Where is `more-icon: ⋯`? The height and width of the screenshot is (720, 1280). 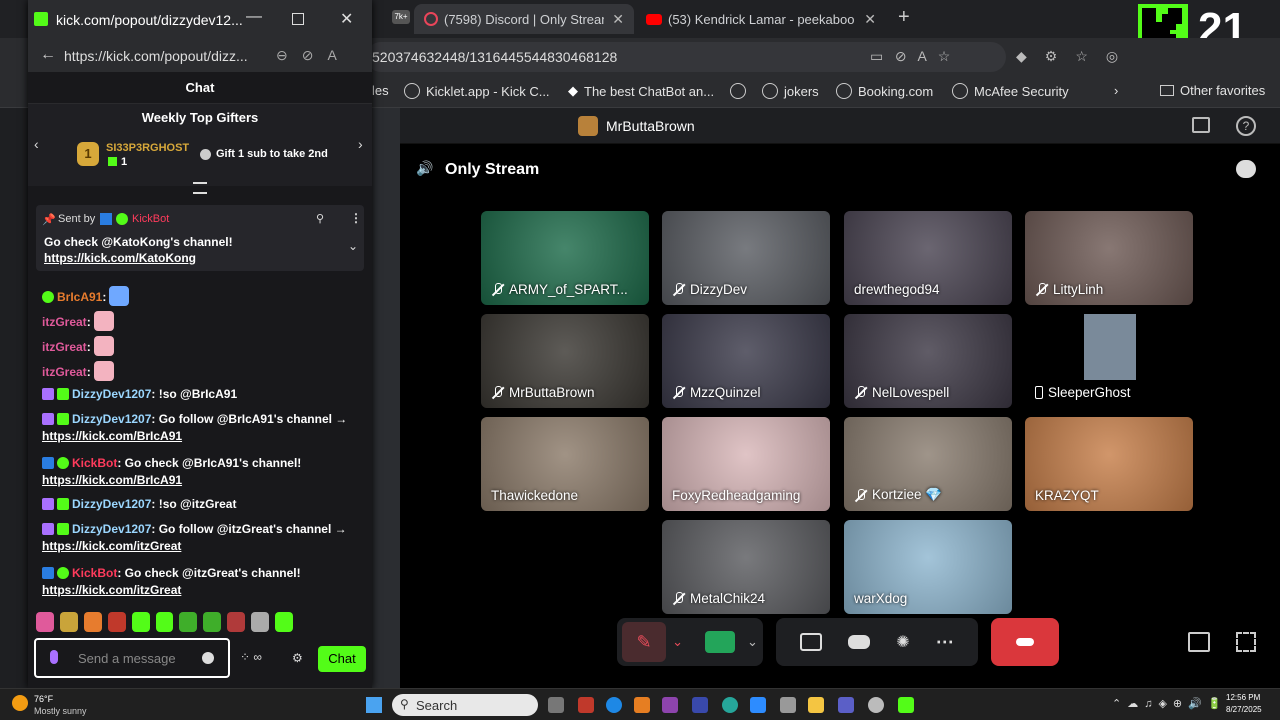 more-icon: ⋯ is located at coordinates (945, 642).